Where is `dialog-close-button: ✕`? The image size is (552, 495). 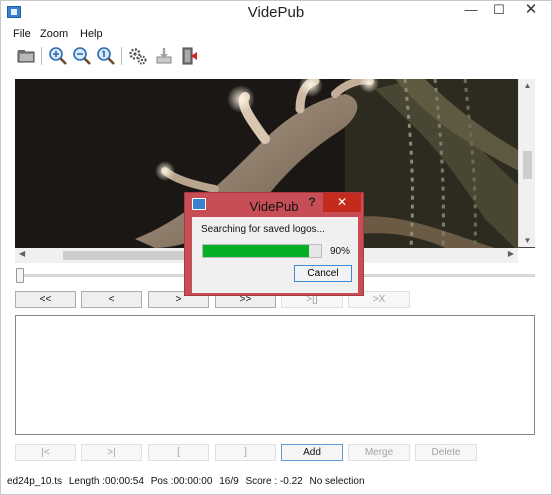 dialog-close-button: ✕ is located at coordinates (342, 202).